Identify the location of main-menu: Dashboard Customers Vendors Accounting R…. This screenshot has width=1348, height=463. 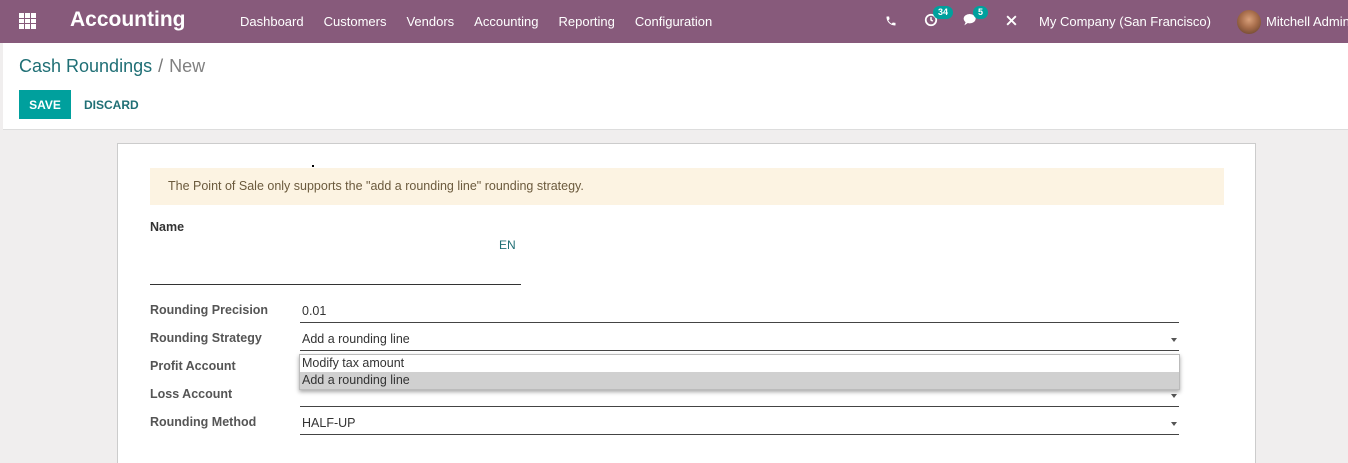
(476, 21).